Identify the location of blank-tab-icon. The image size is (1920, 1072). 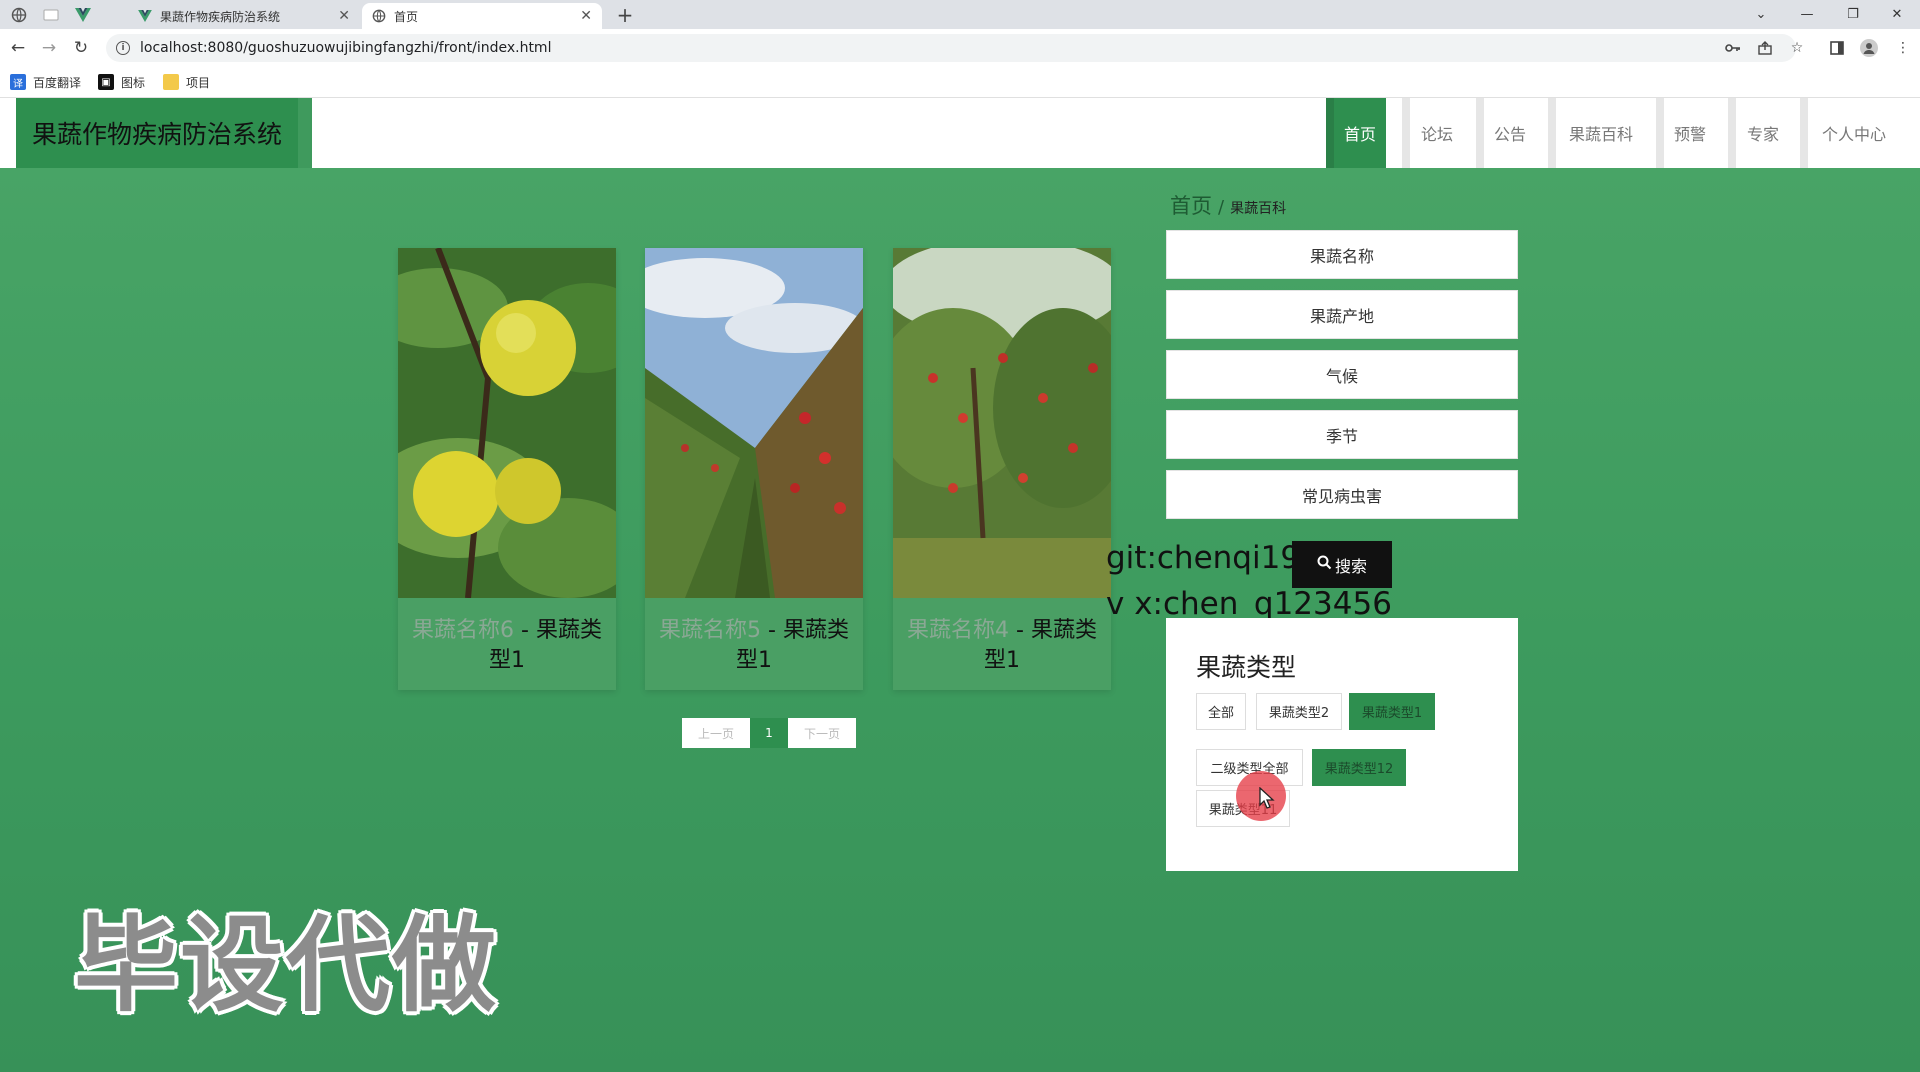
(51, 15).